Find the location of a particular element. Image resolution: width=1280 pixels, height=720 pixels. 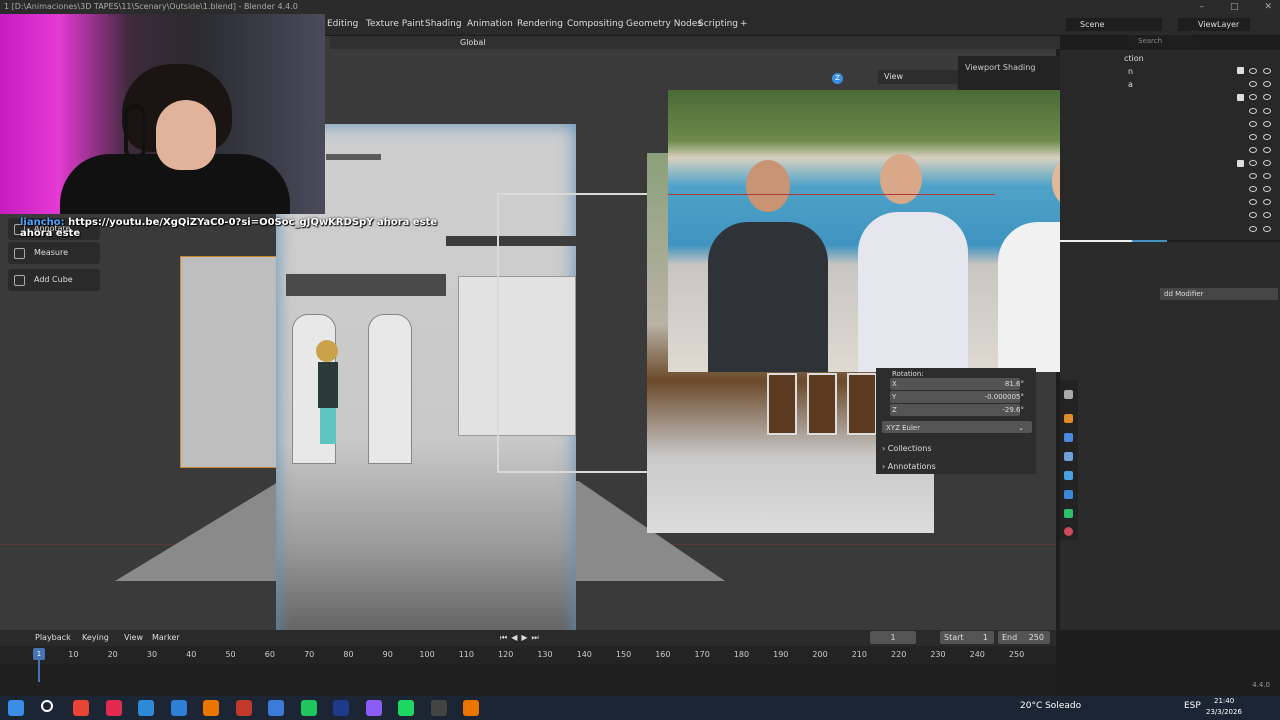

ruler-tick-label: 170 is located at coordinates (702, 654).